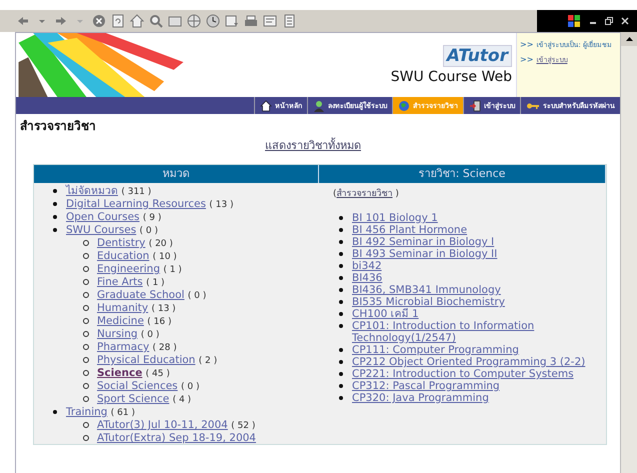 Image resolution: width=637 pixels, height=473 pixels. Describe the element at coordinates (395, 218) in the screenshot. I see `course-link: BI 101 Biology 1` at that location.